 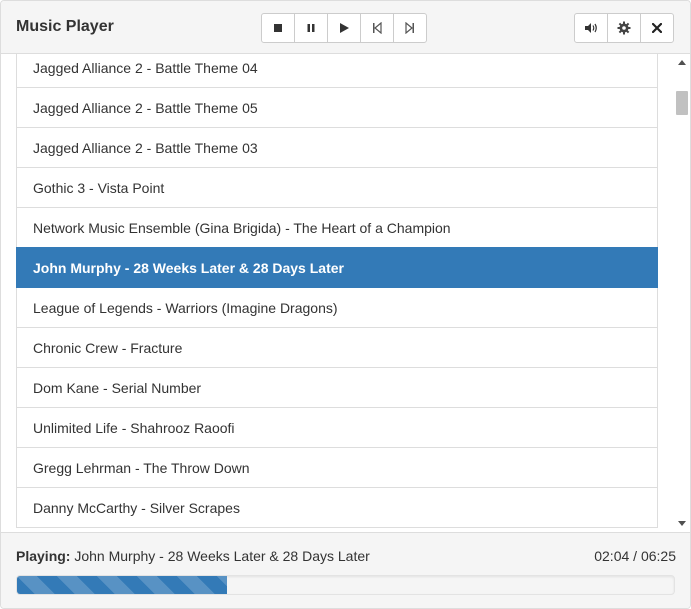 I want to click on next-button, so click(x=410, y=28).